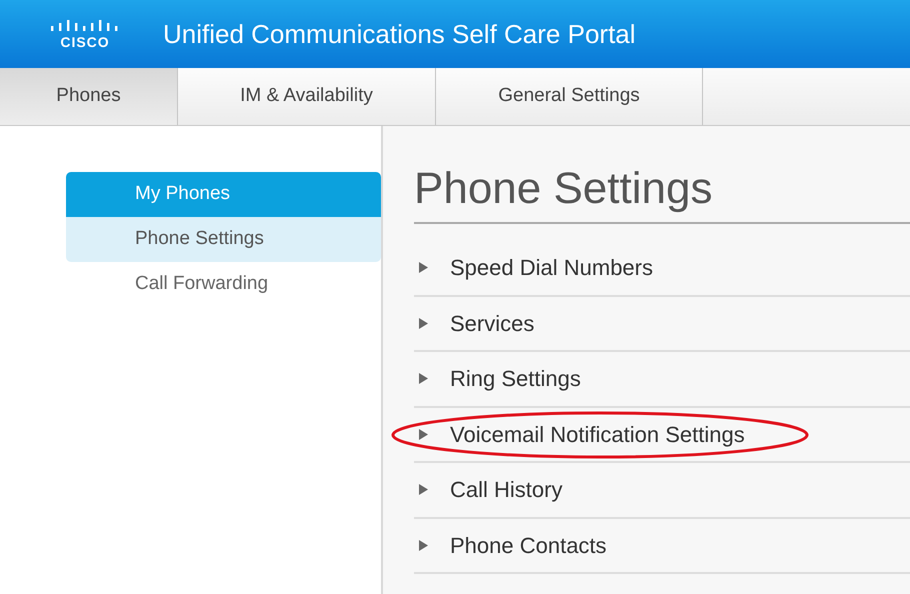 This screenshot has height=594, width=910. Describe the element at coordinates (597, 434) in the screenshot. I see `section-link: Voicemail Notification Settings` at that location.